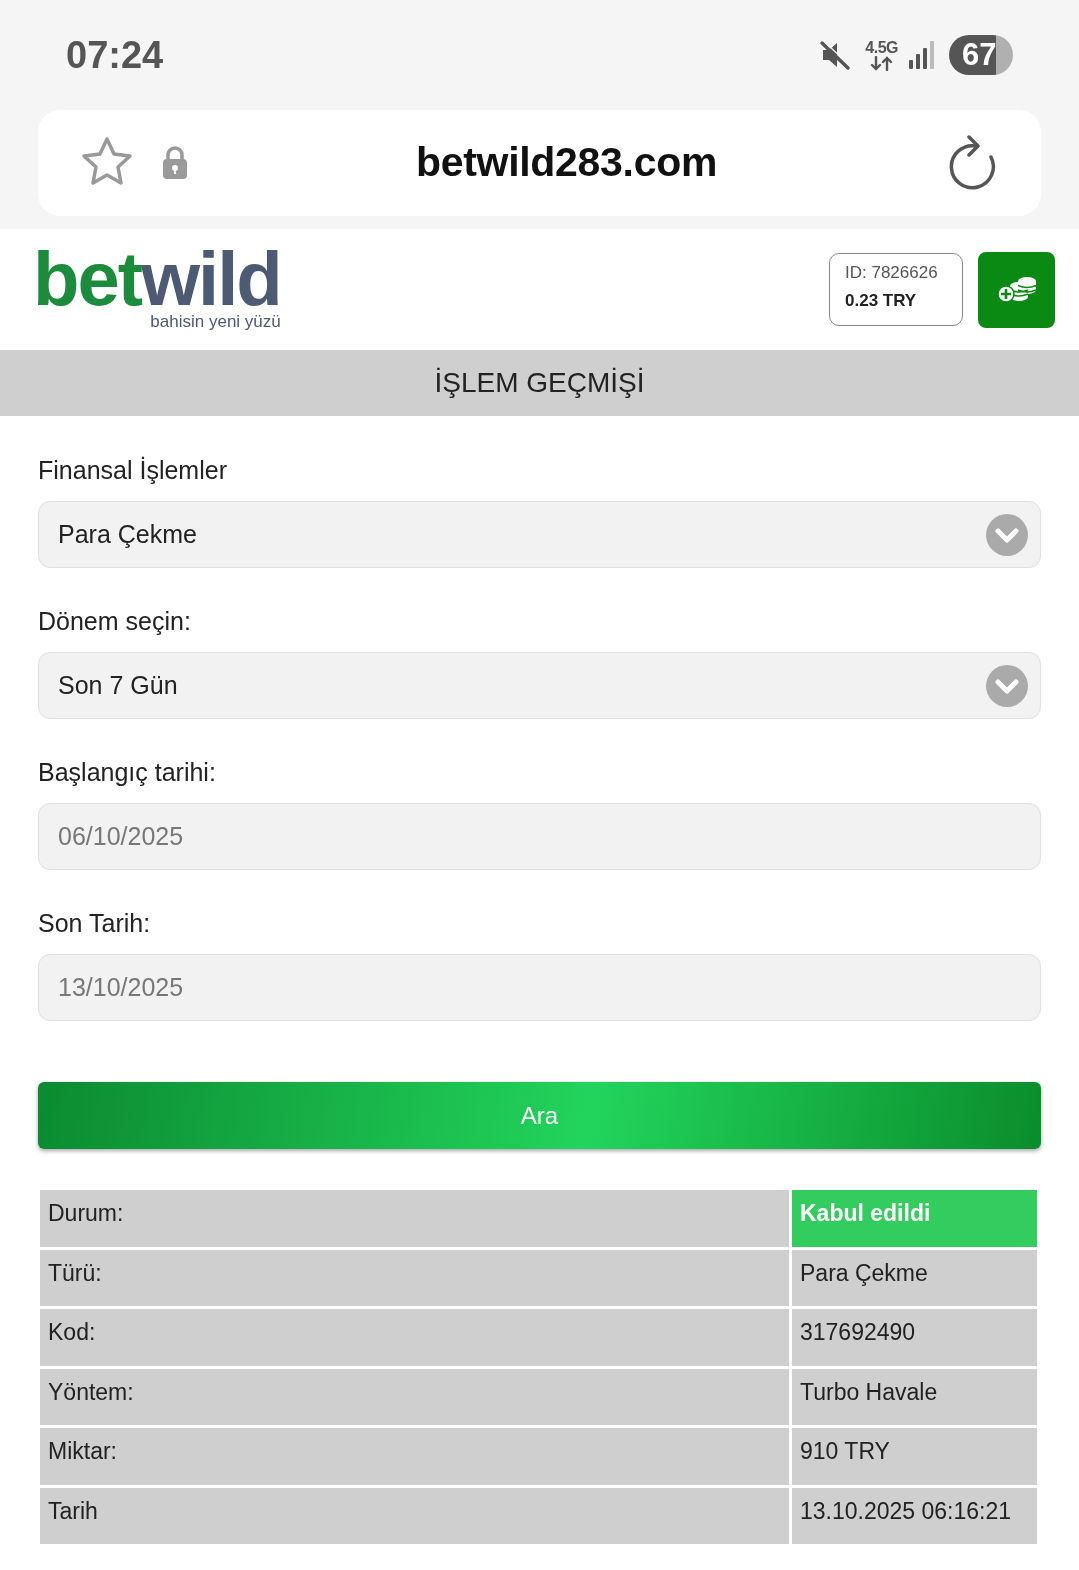 This screenshot has height=1570, width=1079. What do you see at coordinates (539, 685) in the screenshot?
I see `dropdown-field: Son 7 Gün` at bounding box center [539, 685].